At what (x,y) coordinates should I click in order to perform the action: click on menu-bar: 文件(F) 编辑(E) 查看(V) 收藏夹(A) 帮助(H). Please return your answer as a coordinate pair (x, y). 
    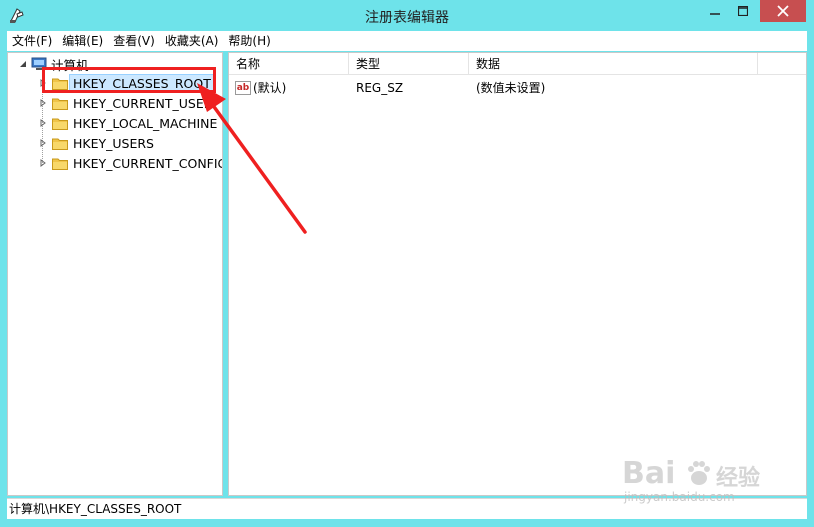
    Looking at the image, I should click on (407, 41).